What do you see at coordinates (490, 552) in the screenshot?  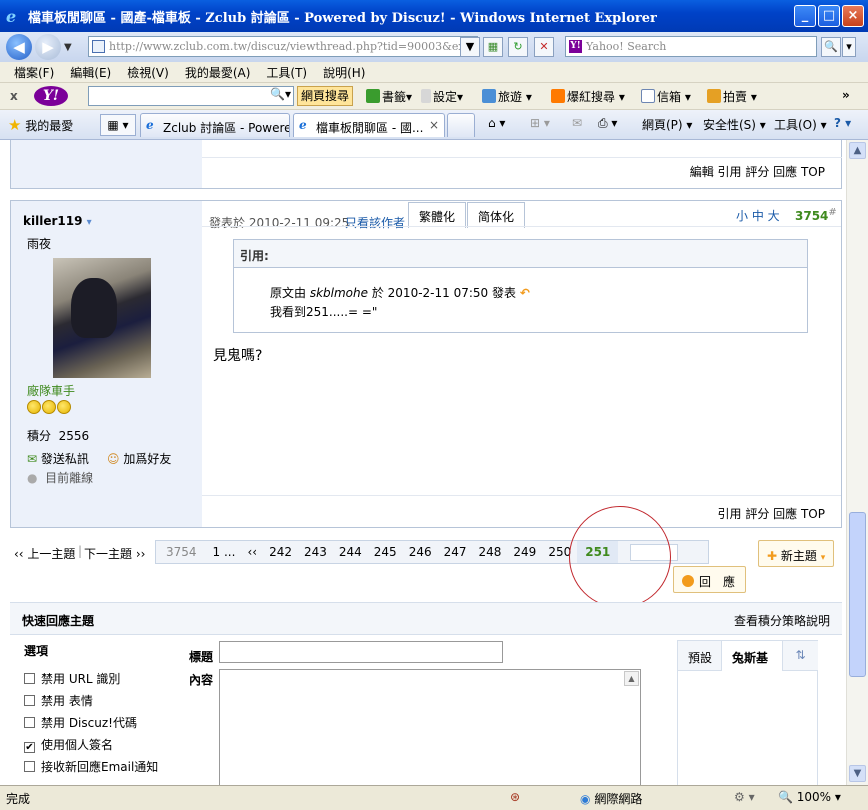 I see `page-248: 248` at bounding box center [490, 552].